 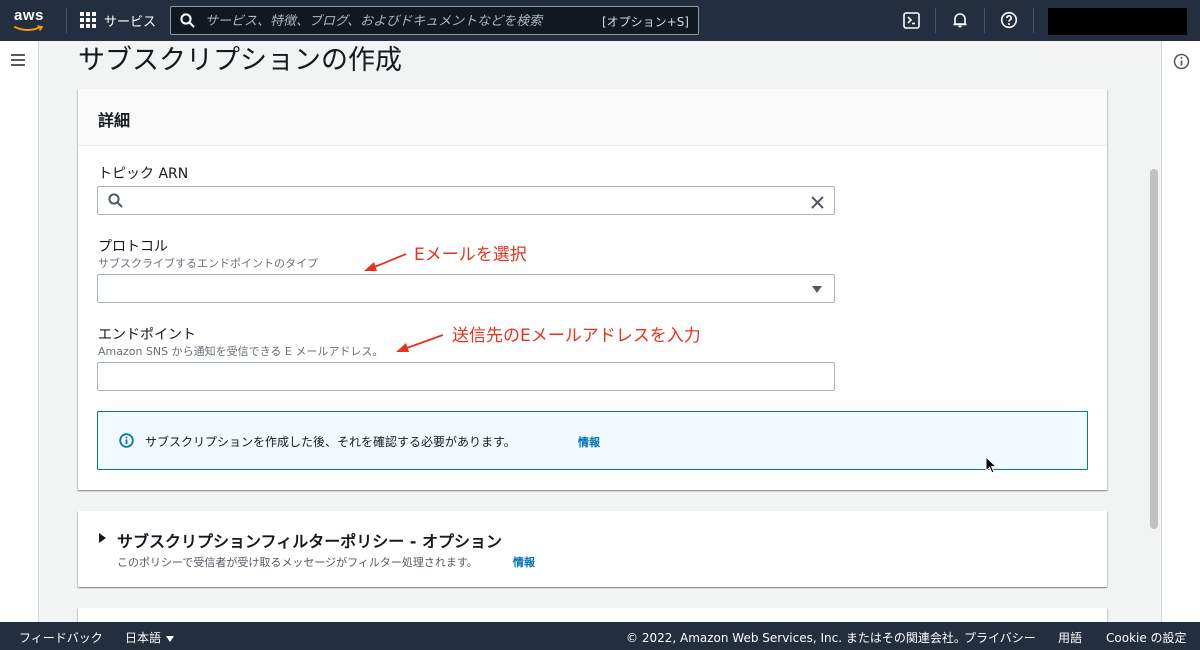 What do you see at coordinates (29, 15) in the screenshot?
I see `aws-logo-text: aws` at bounding box center [29, 15].